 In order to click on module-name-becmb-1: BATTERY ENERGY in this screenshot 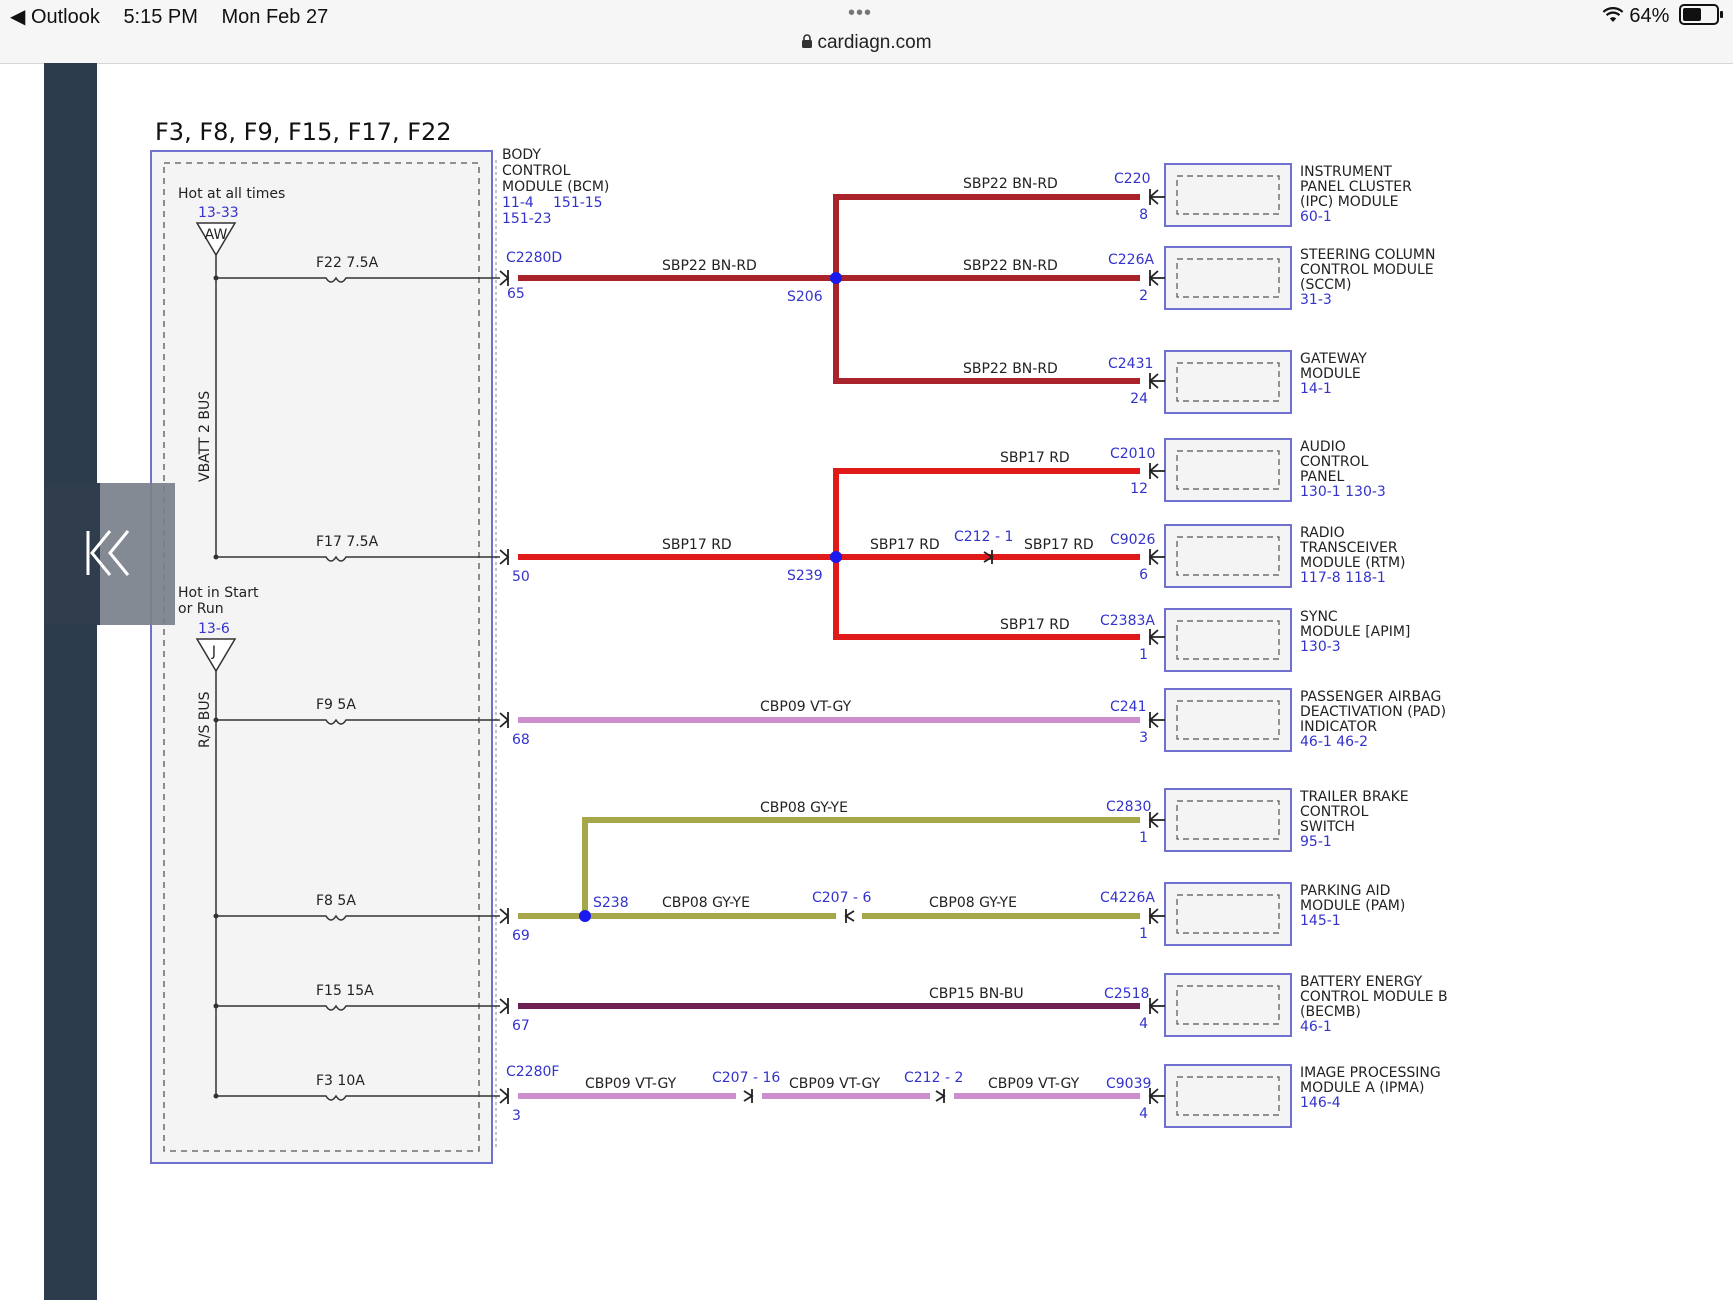, I will do `click(1361, 982)`.